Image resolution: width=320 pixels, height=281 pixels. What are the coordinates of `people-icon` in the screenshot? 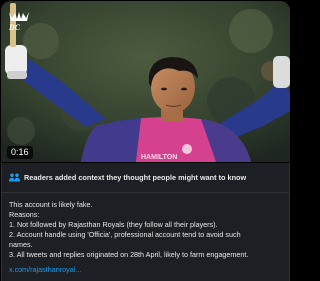 It's located at (14, 177).